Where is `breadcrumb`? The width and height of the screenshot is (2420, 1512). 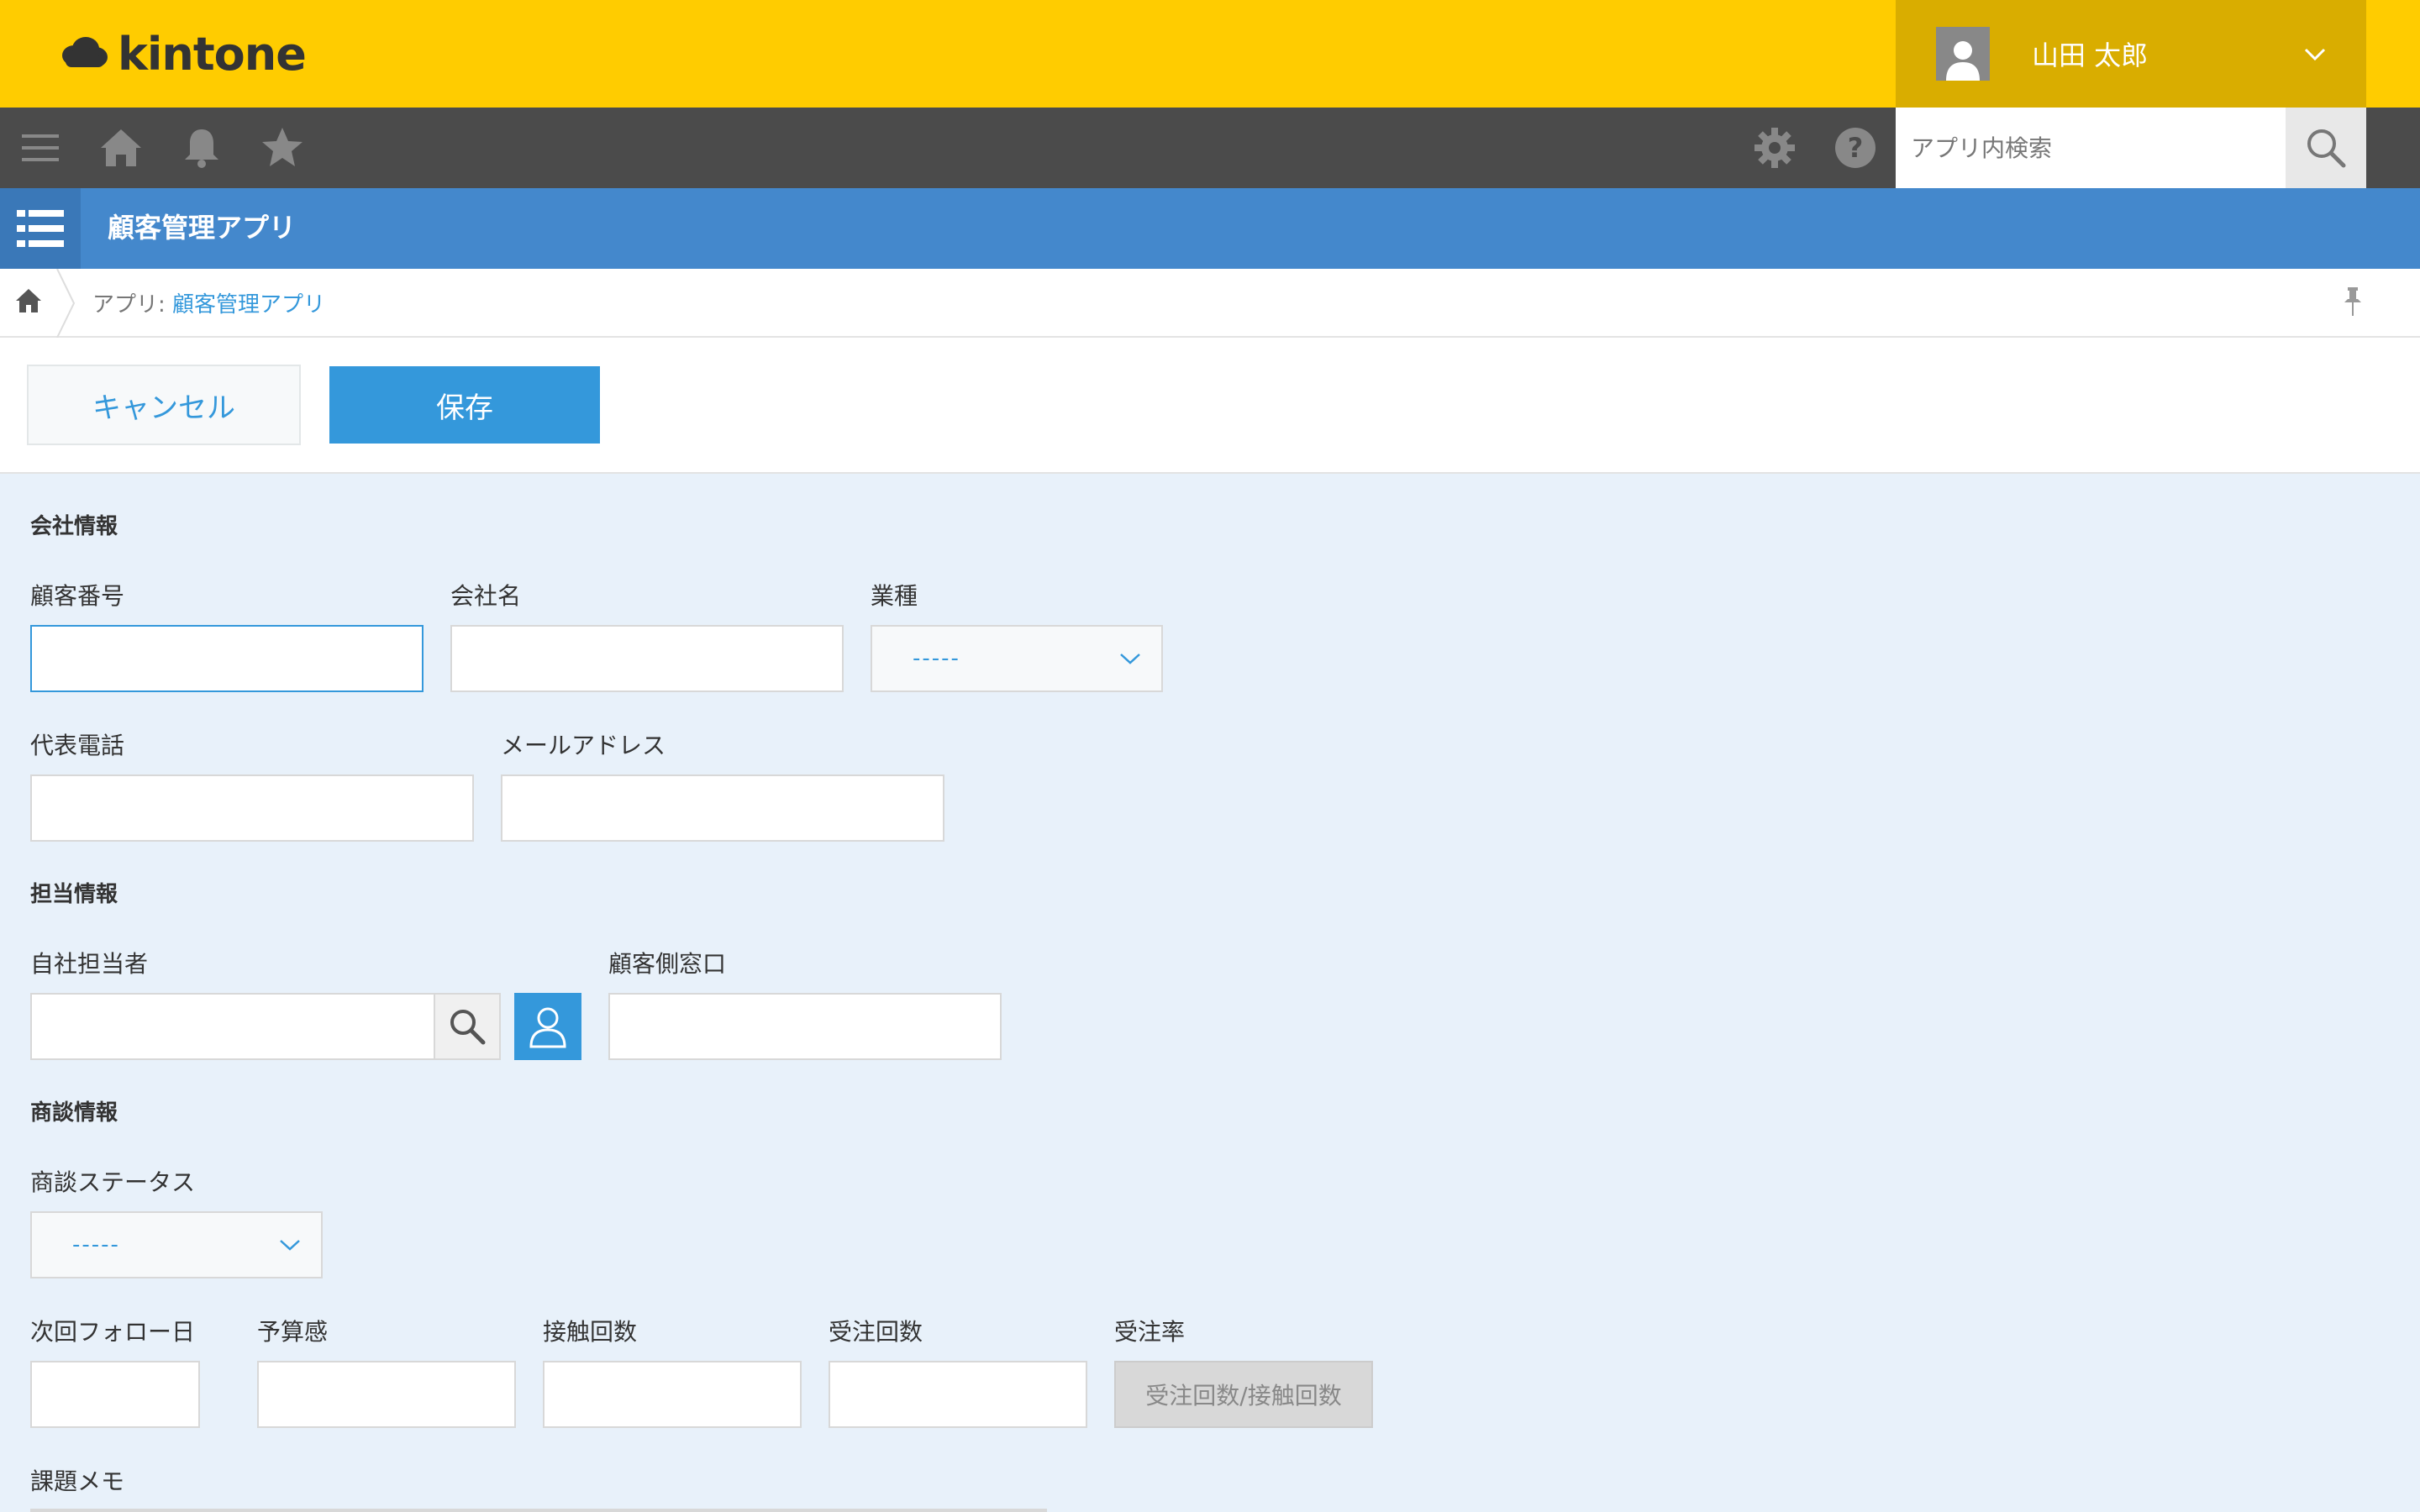 breadcrumb is located at coordinates (1210, 303).